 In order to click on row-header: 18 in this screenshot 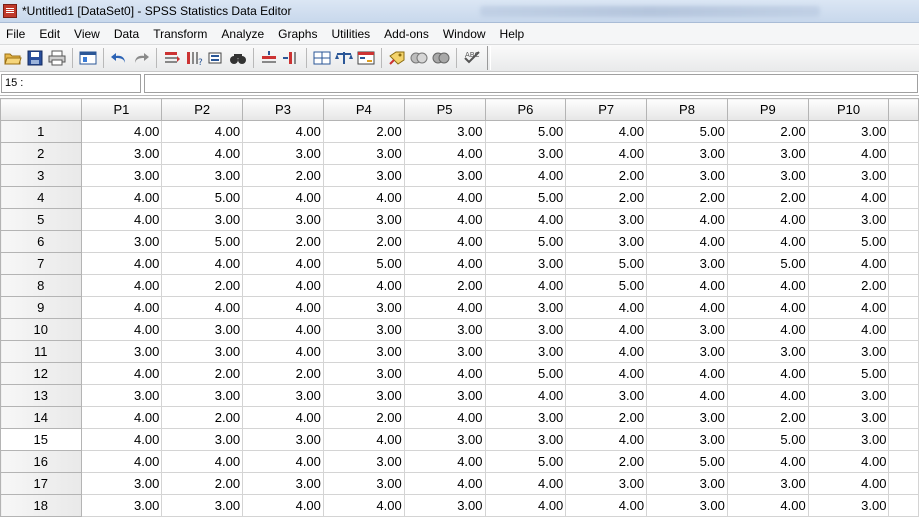, I will do `click(41, 505)`.